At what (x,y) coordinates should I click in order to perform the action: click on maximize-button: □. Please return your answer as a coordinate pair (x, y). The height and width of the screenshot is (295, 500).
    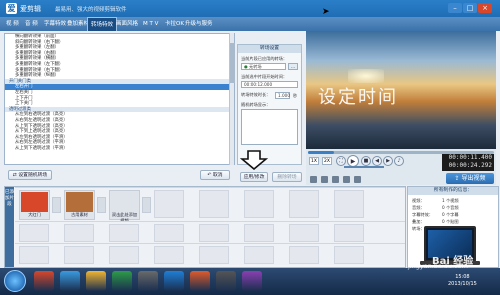
    Looking at the image, I should click on (470, 8).